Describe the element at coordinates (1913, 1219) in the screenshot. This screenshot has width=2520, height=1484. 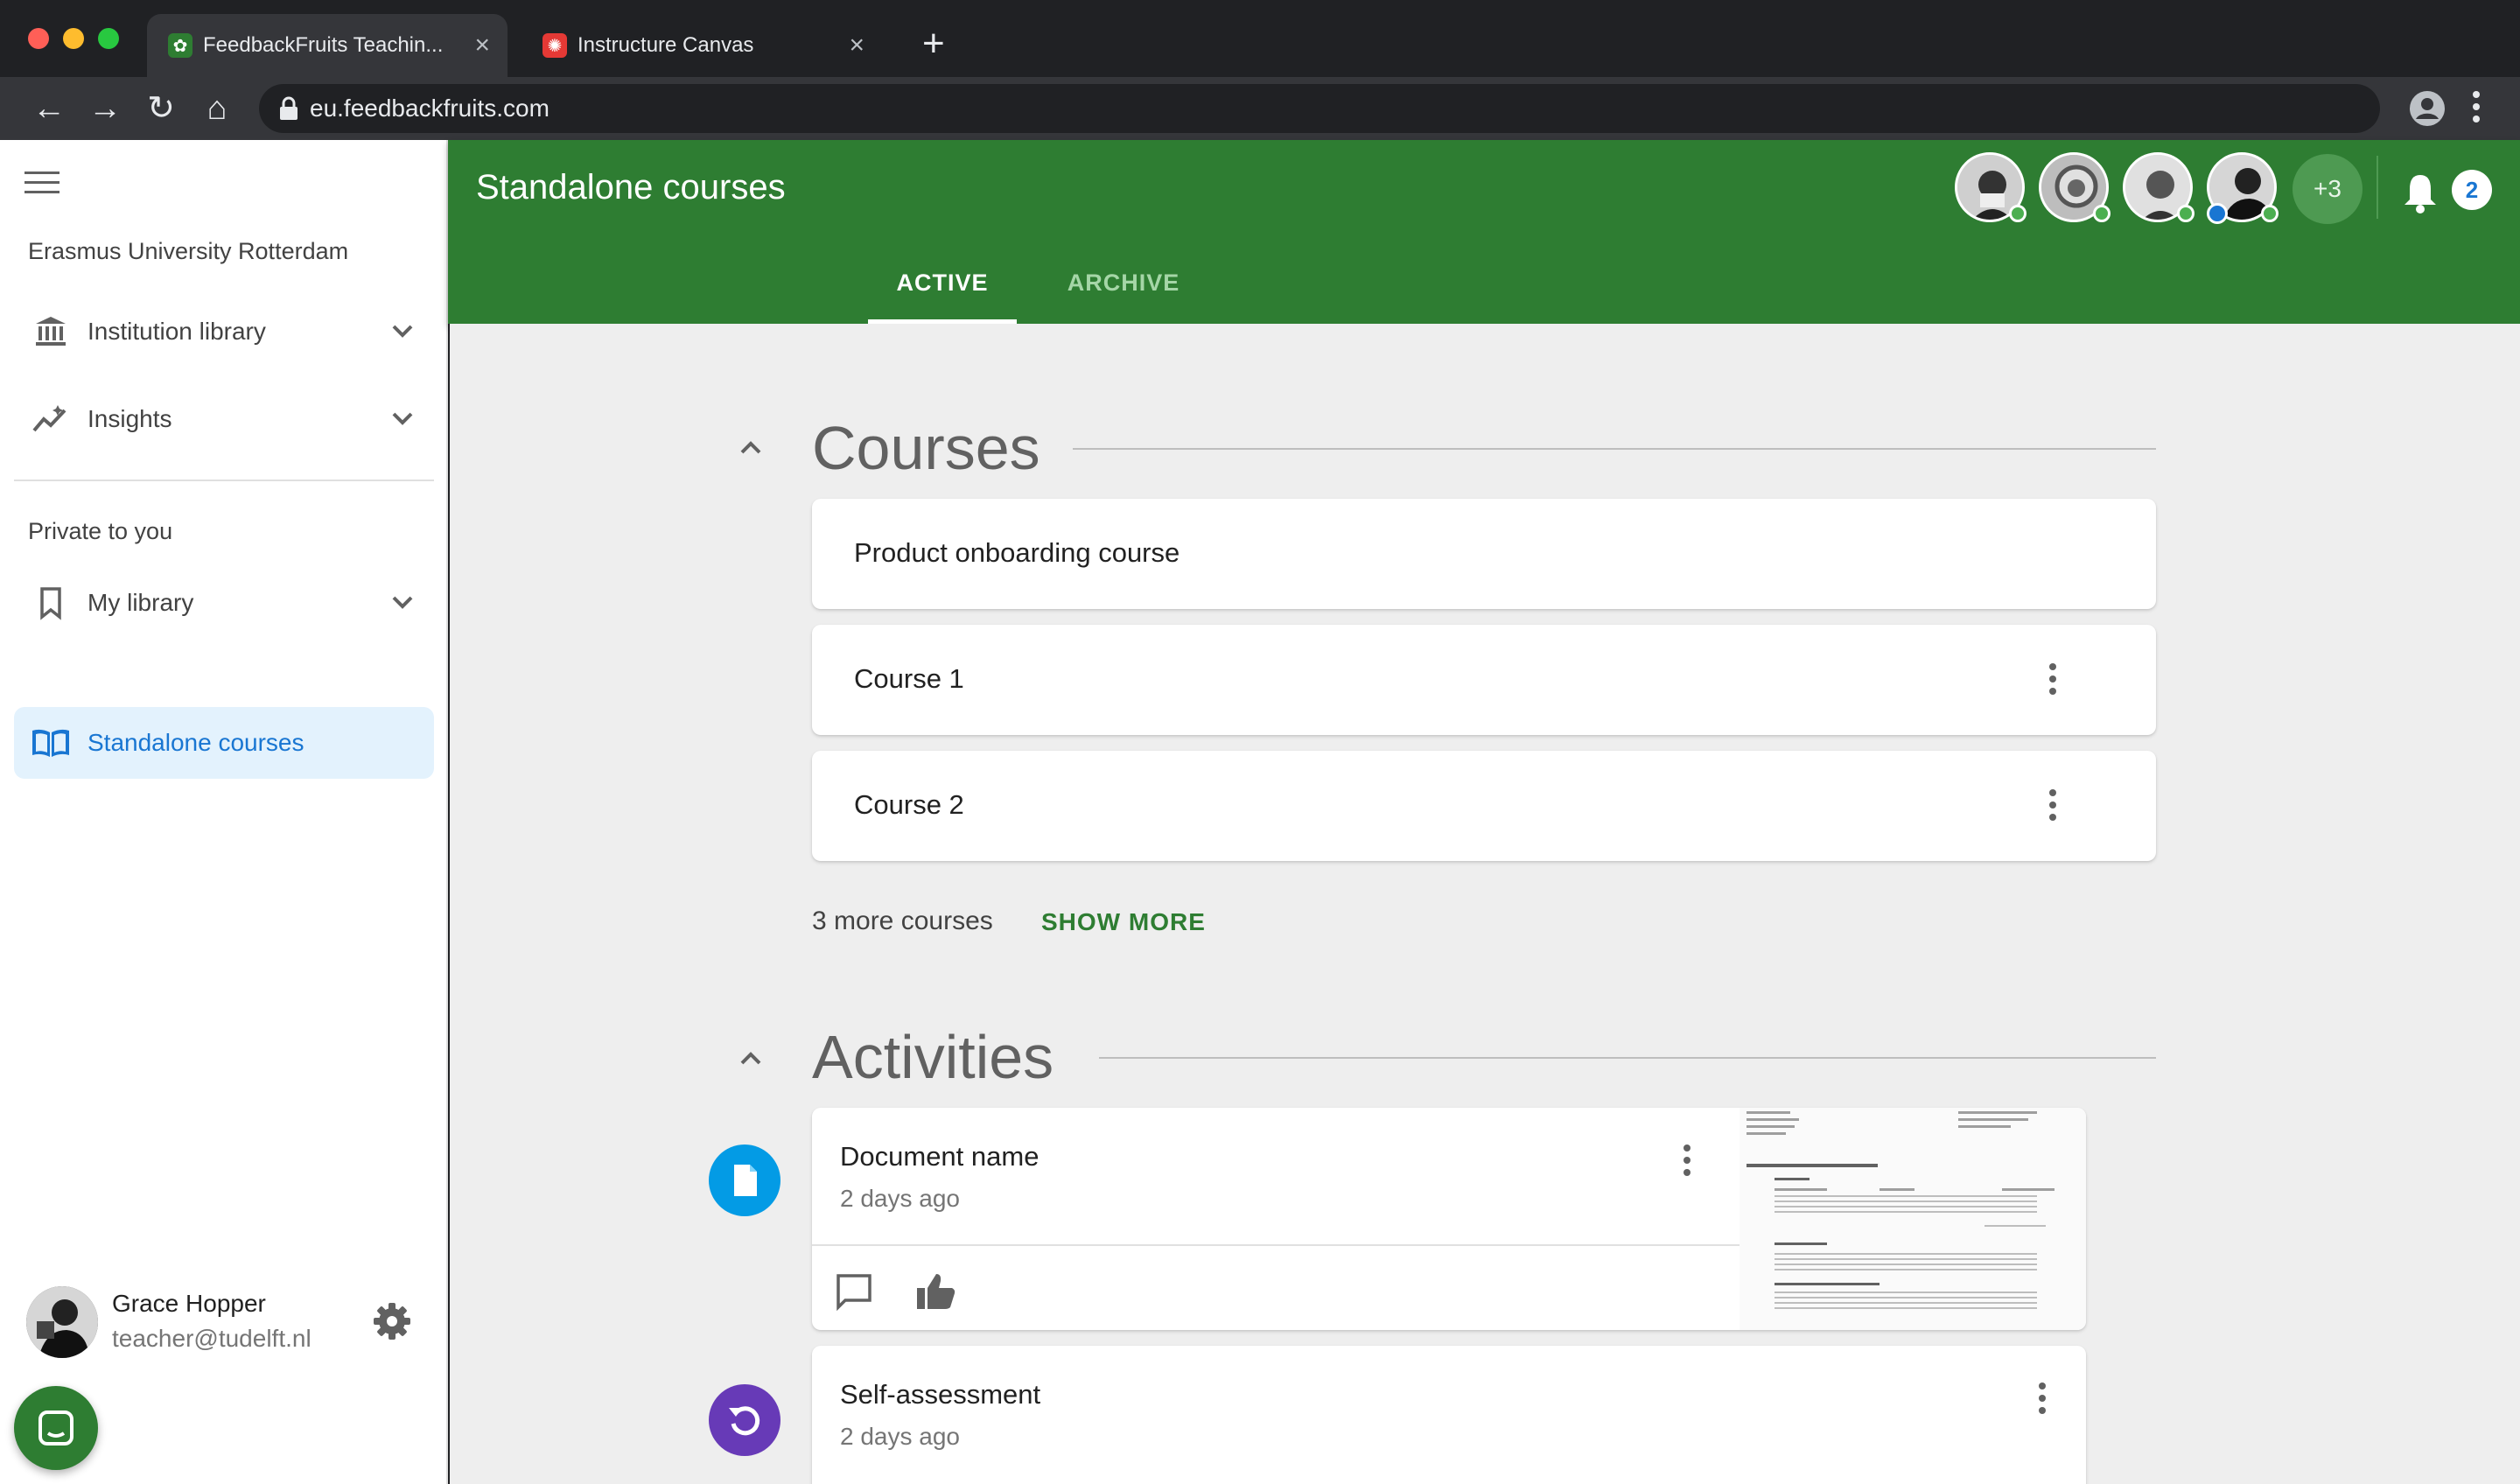
I see `document-preview-thumbnail` at that location.